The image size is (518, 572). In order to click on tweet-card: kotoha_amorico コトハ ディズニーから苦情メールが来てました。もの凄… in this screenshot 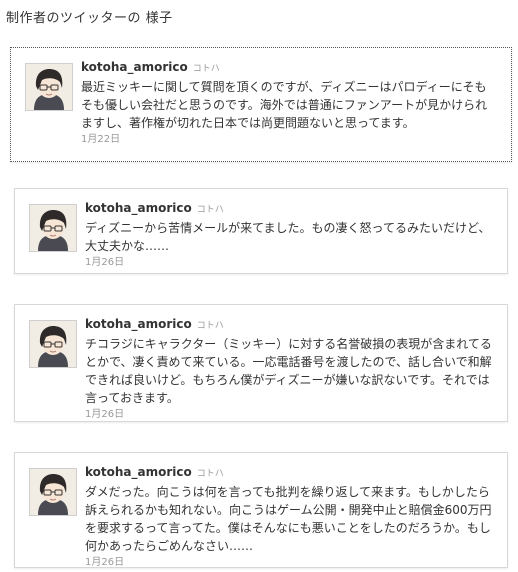, I will do `click(261, 231)`.